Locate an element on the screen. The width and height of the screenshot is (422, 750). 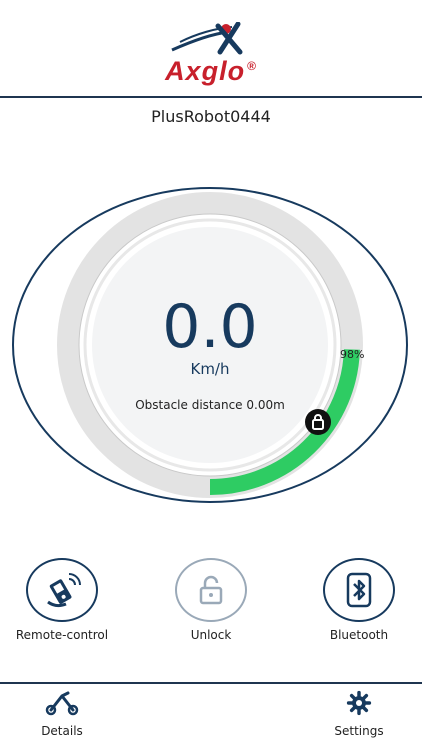
unlock-button: Unlock is located at coordinates (211, 600).